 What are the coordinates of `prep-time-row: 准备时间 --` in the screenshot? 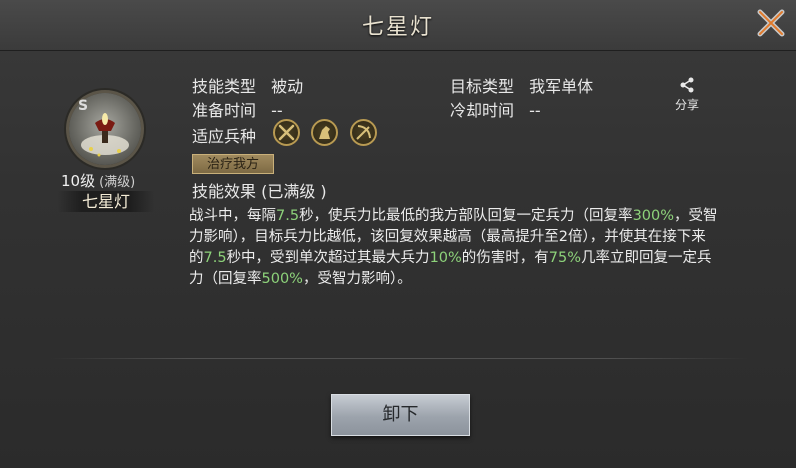 It's located at (237, 109).